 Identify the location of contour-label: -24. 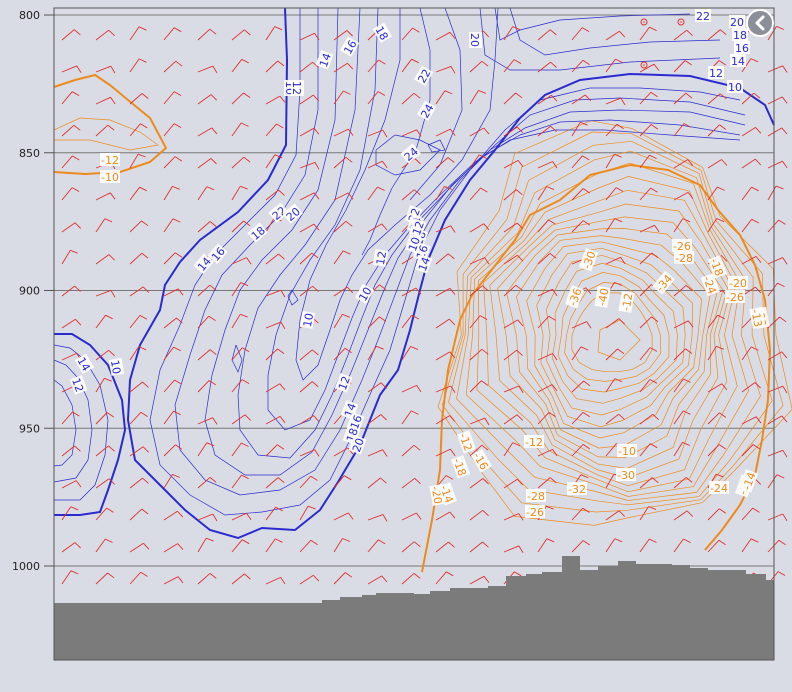
(719, 488).